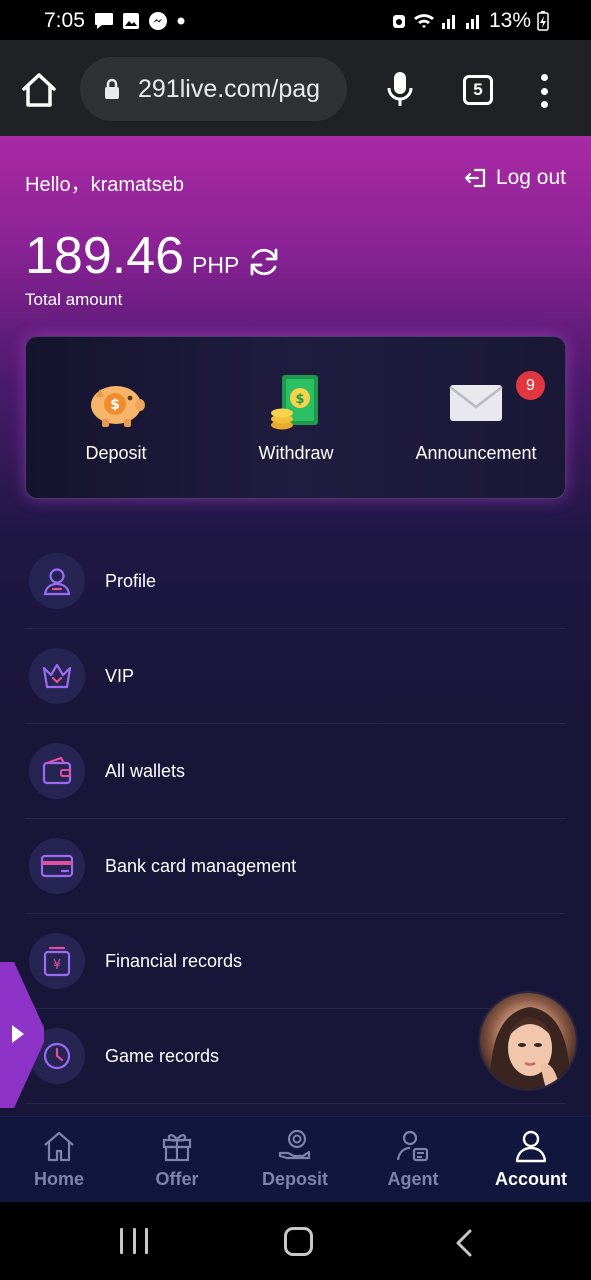 The height and width of the screenshot is (1280, 591). Describe the element at coordinates (531, 1179) in the screenshot. I see `nav-label-account: Account` at that location.